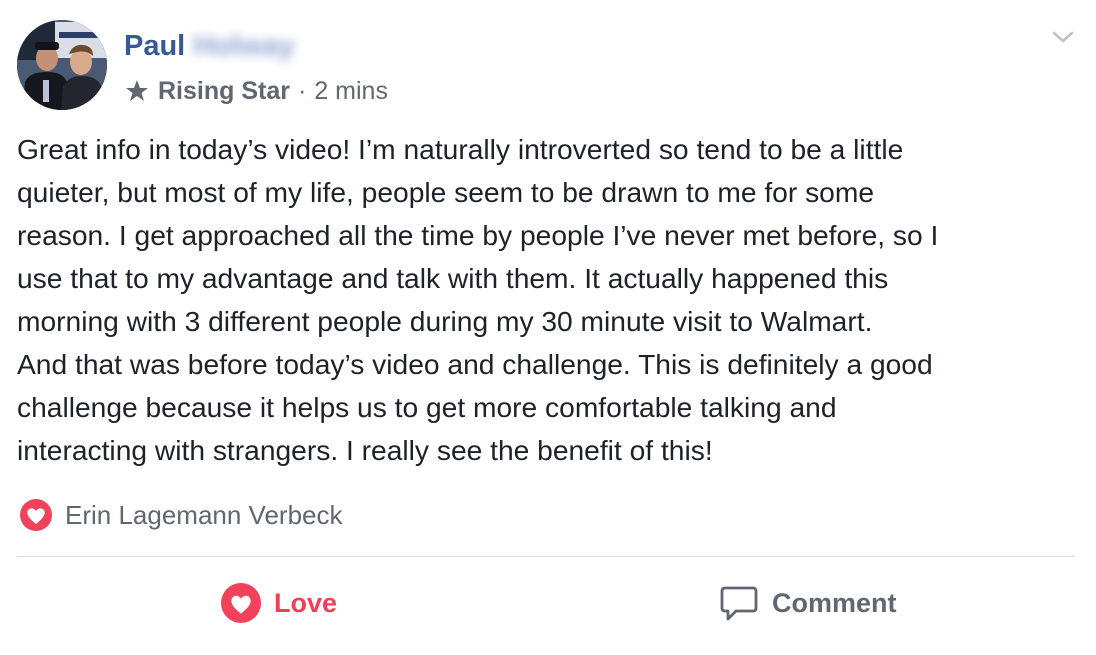  What do you see at coordinates (739, 603) in the screenshot?
I see `comment-bubble-icon` at bounding box center [739, 603].